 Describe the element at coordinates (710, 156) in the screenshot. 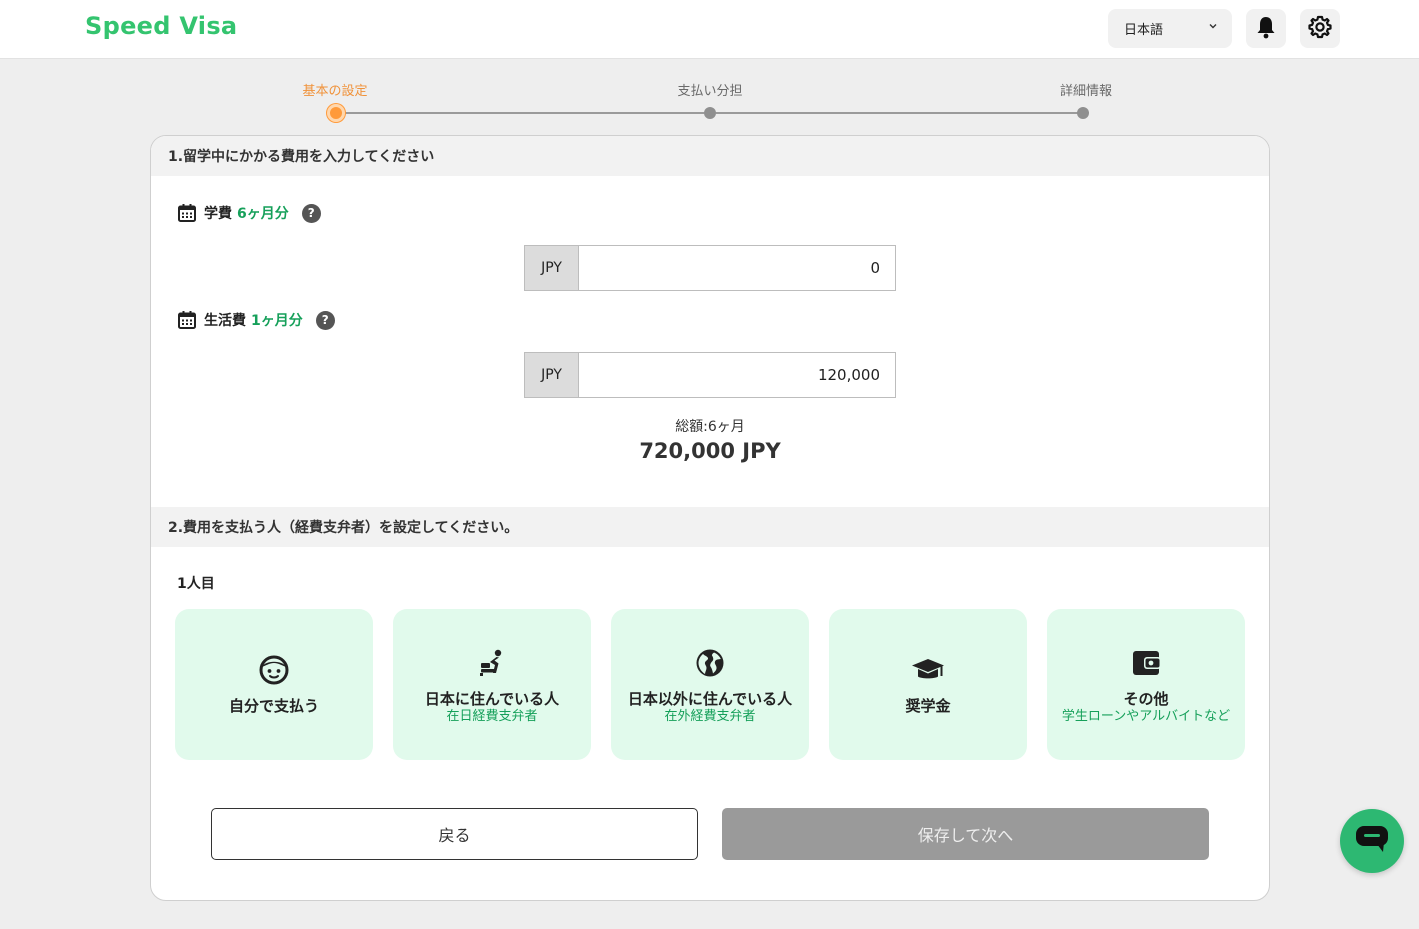

I see `section-1-heading: 1.留学中にかかる費用を入力してください` at that location.